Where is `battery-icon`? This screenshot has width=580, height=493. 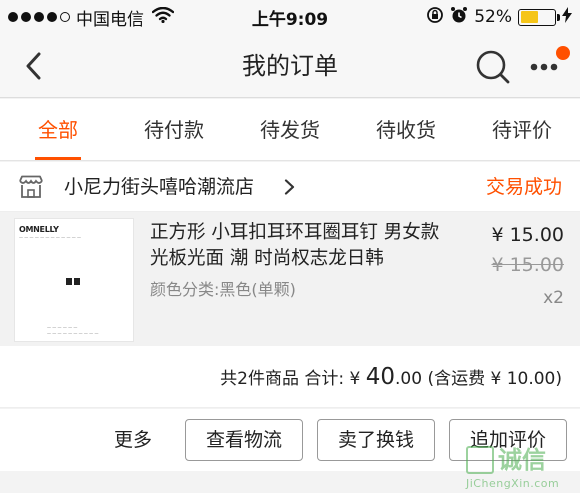 battery-icon is located at coordinates (539, 17).